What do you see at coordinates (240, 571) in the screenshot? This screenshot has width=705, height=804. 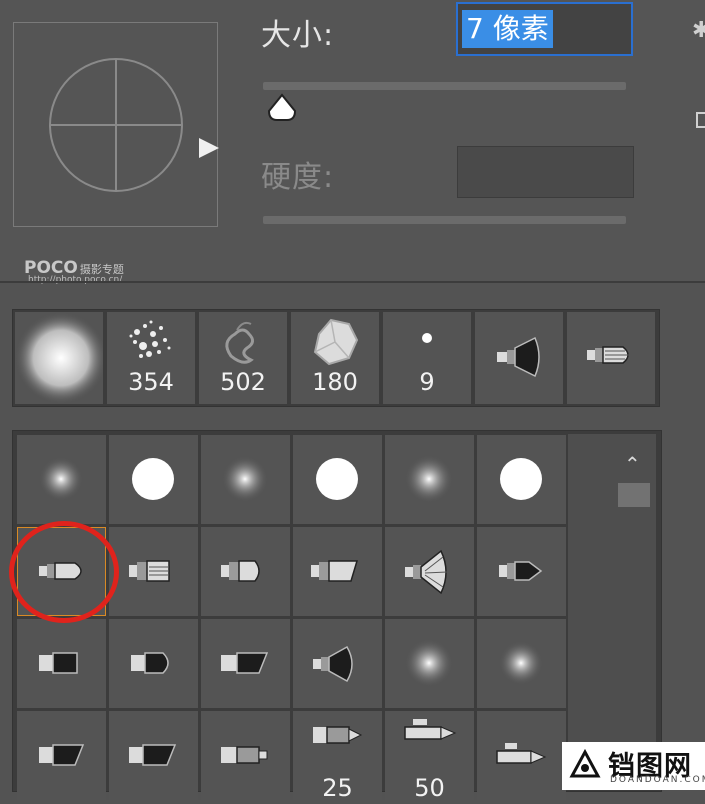 I see `round-flat-brush-icon` at bounding box center [240, 571].